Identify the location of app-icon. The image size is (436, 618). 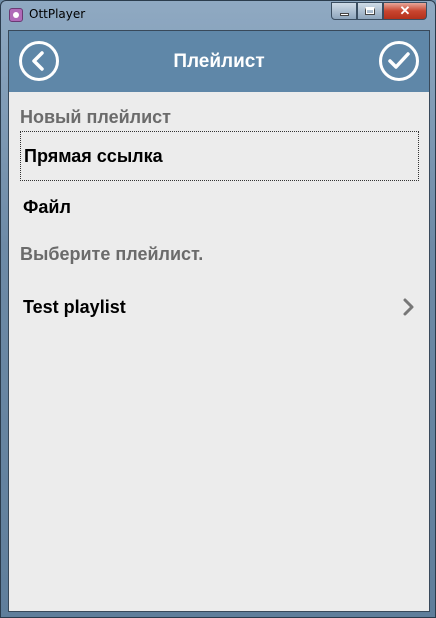
(16, 15).